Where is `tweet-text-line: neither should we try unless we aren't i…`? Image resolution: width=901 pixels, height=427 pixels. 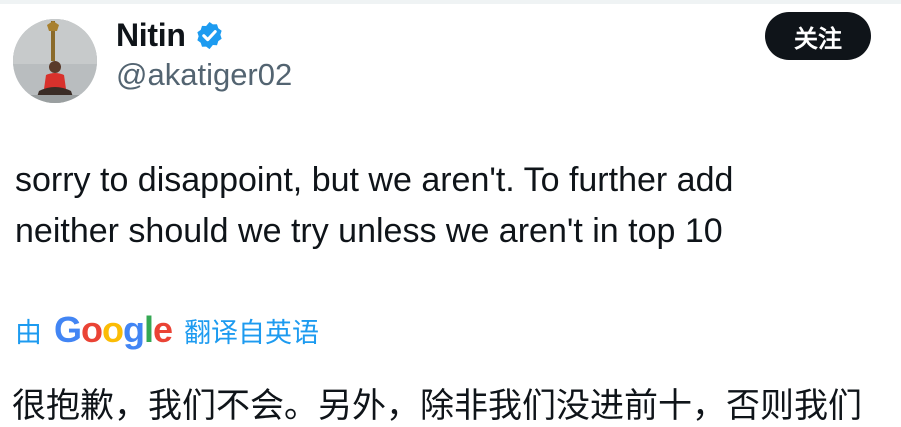 tweet-text-line: neither should we try unless we aren't i… is located at coordinates (369, 231).